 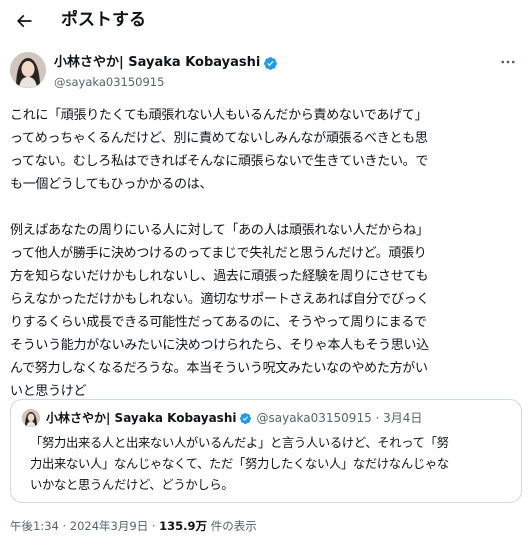 I want to click on page-title: ポストする, so click(x=103, y=20).